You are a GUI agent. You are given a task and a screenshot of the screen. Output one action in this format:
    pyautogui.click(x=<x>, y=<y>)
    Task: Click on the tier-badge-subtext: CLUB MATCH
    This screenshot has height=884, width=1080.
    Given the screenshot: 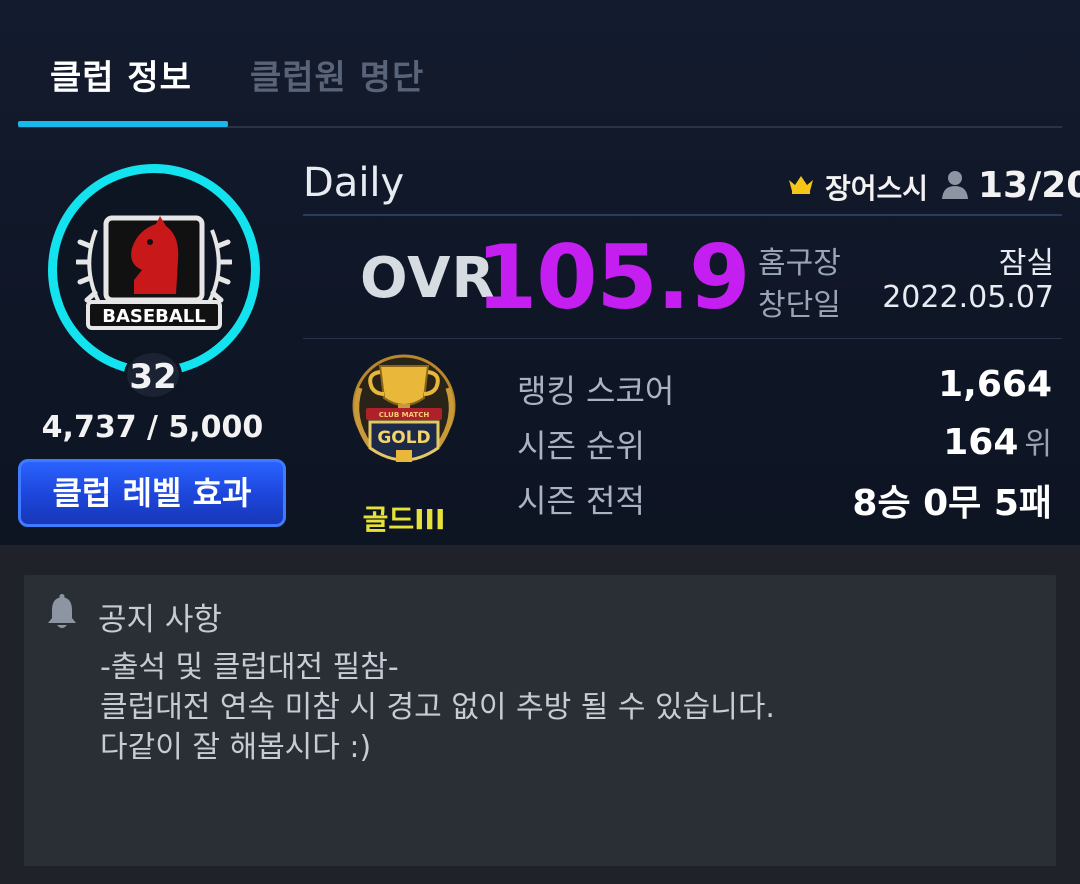 What is the action you would take?
    pyautogui.click(x=404, y=415)
    